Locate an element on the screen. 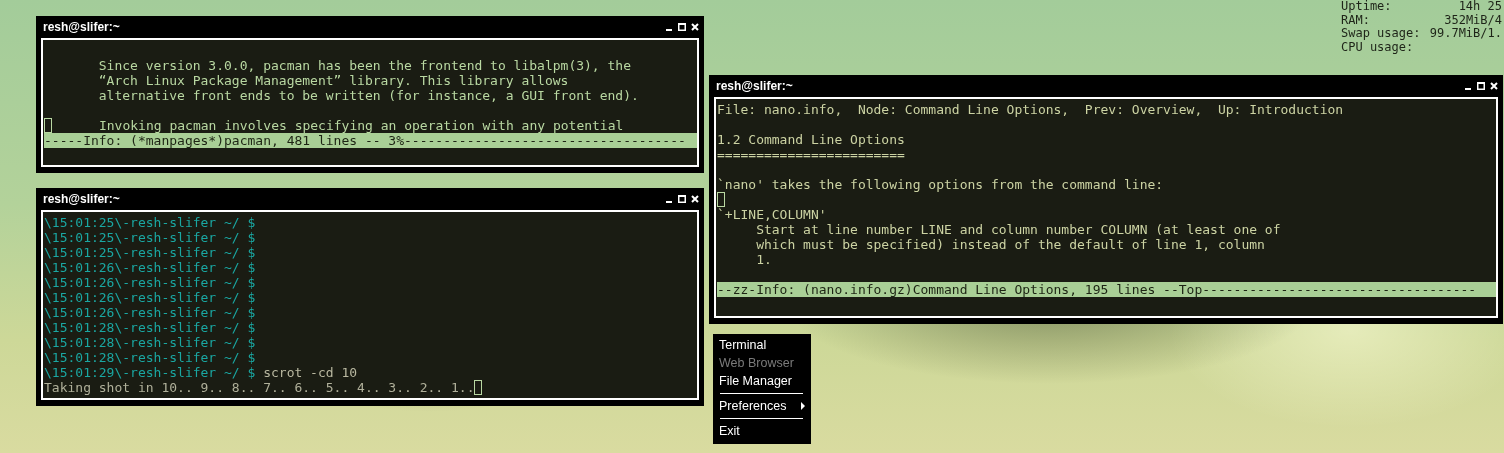 This screenshot has width=1504, height=453. terminal-line: which must be specified) instead of the default of line 1, column is located at coordinates (1010, 244).